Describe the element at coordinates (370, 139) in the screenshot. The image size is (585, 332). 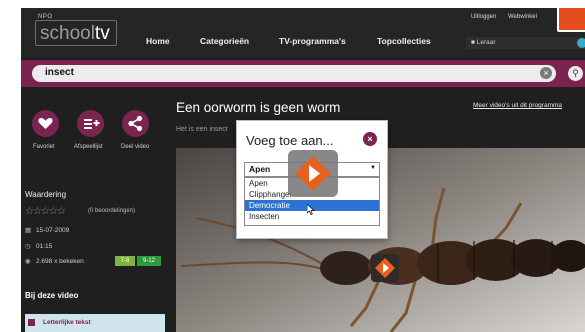
I see `close-icon: ×` at that location.